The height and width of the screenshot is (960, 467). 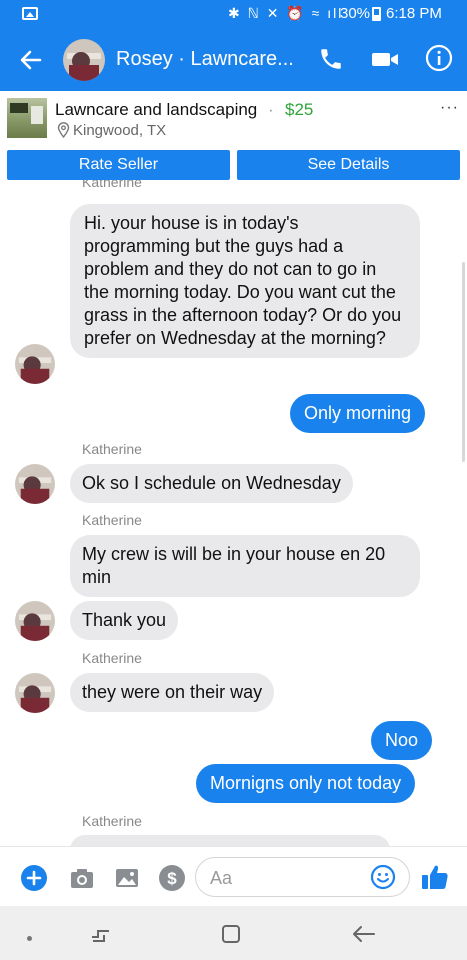 I want to click on chat-scrollbar, so click(x=463, y=362).